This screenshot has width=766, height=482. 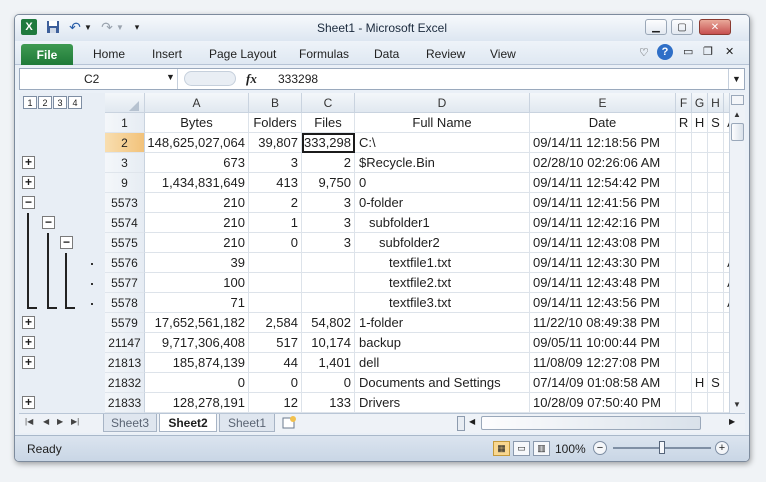 I want to click on workbook-restore-icon: ❐, so click(x=708, y=51).